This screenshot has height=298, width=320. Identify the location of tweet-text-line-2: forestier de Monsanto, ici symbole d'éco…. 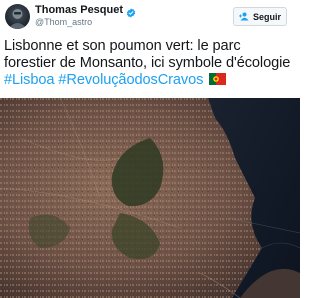
(147, 63).